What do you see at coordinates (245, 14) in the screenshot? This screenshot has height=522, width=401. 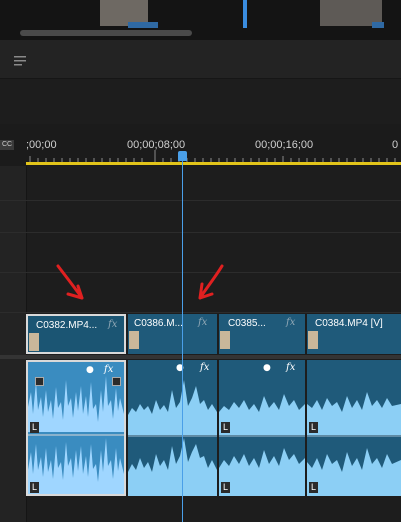 I see `playhead-marker-top` at bounding box center [245, 14].